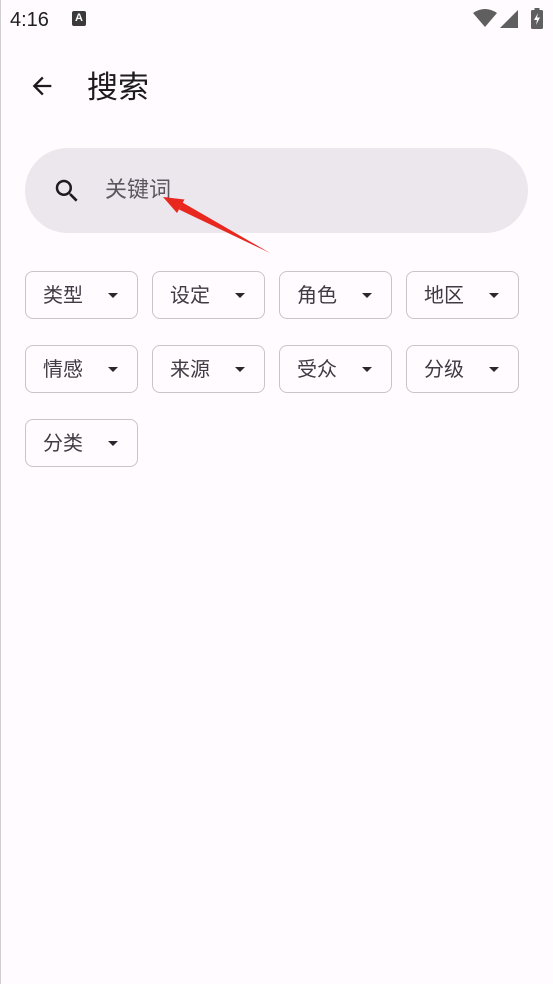 The image size is (553, 984). I want to click on filter-chip-type: 类型, so click(81, 295).